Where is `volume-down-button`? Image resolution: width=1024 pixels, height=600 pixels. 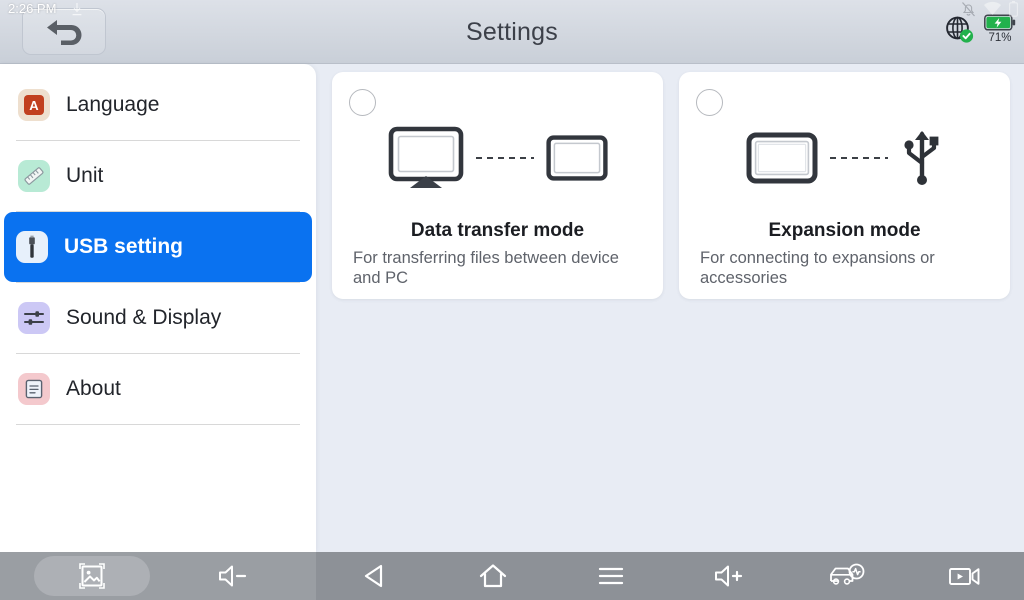 volume-down-button is located at coordinates (233, 576).